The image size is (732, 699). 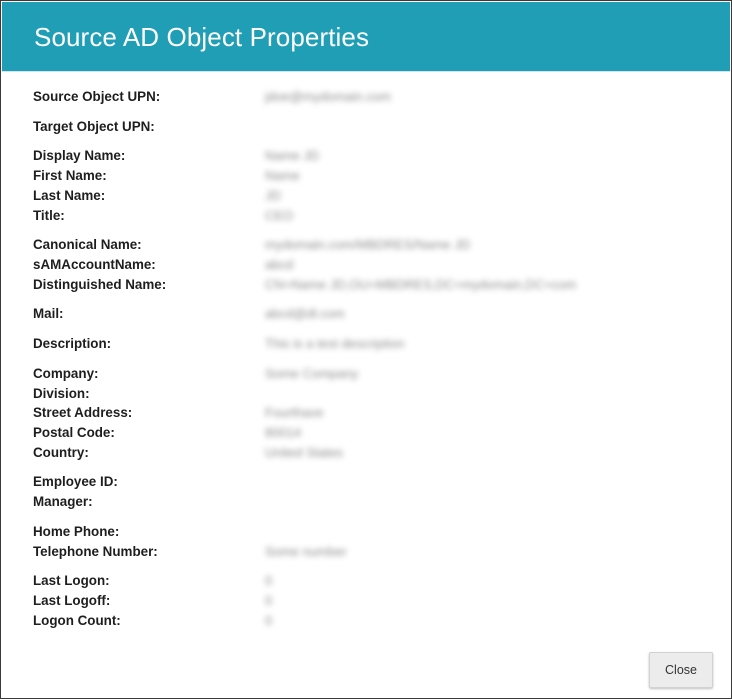 I want to click on property-row-source-upn: Source Object UPN: jdoe@mydomain.com, so click(x=366, y=97).